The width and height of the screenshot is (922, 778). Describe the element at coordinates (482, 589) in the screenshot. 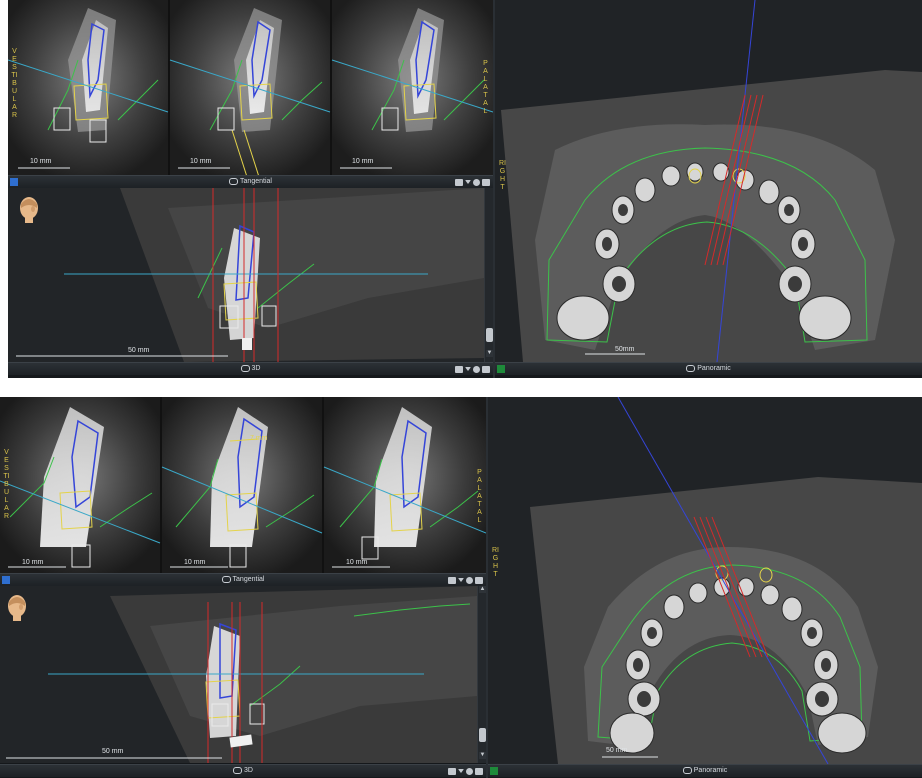

I see `scroll-up-arrow: ▲` at that location.